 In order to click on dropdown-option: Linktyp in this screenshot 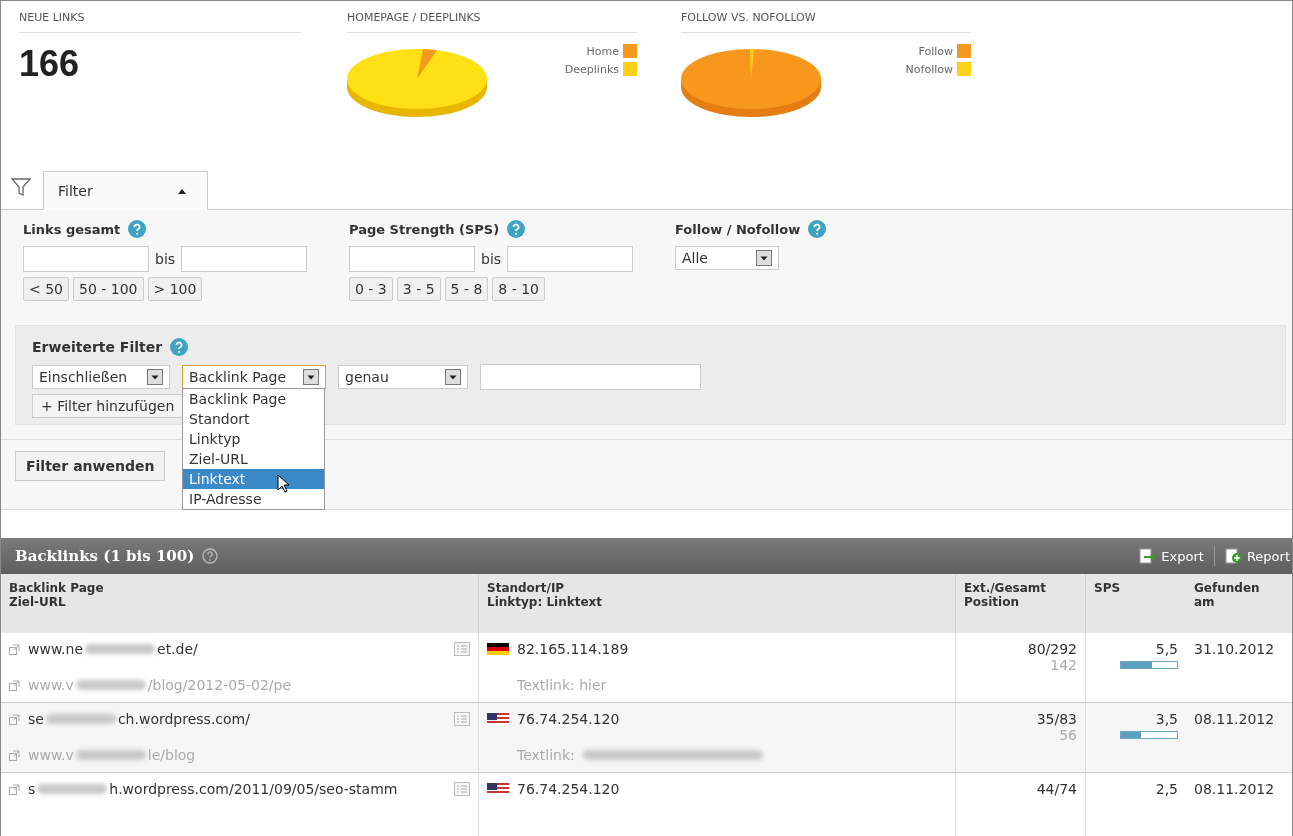, I will do `click(253, 439)`.